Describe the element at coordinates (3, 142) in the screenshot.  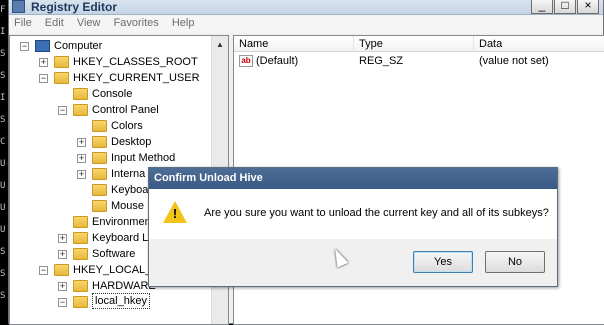
I see `console-char: C` at that location.